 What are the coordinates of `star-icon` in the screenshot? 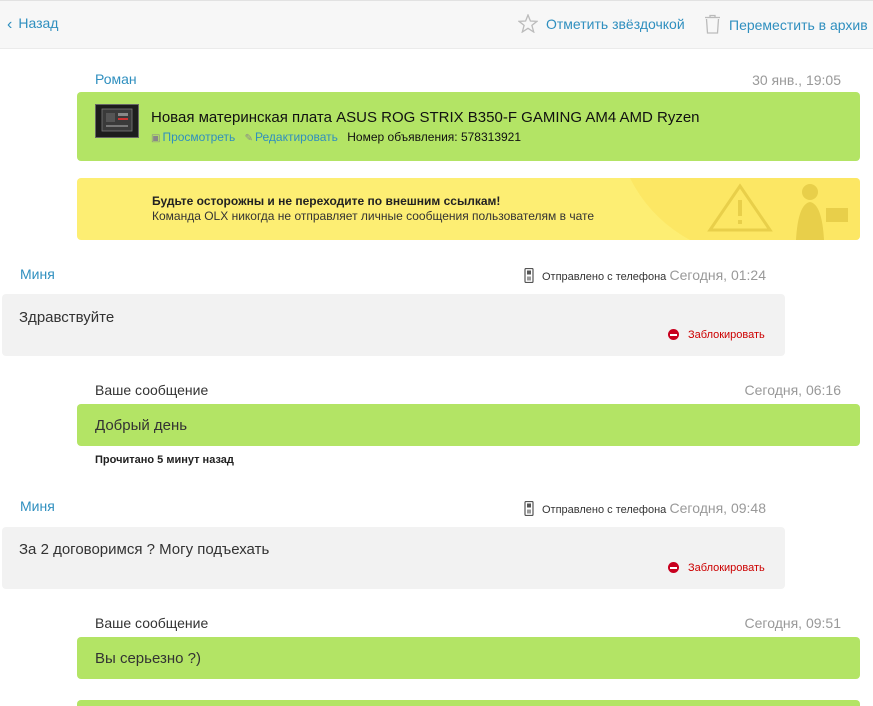 It's located at (528, 23).